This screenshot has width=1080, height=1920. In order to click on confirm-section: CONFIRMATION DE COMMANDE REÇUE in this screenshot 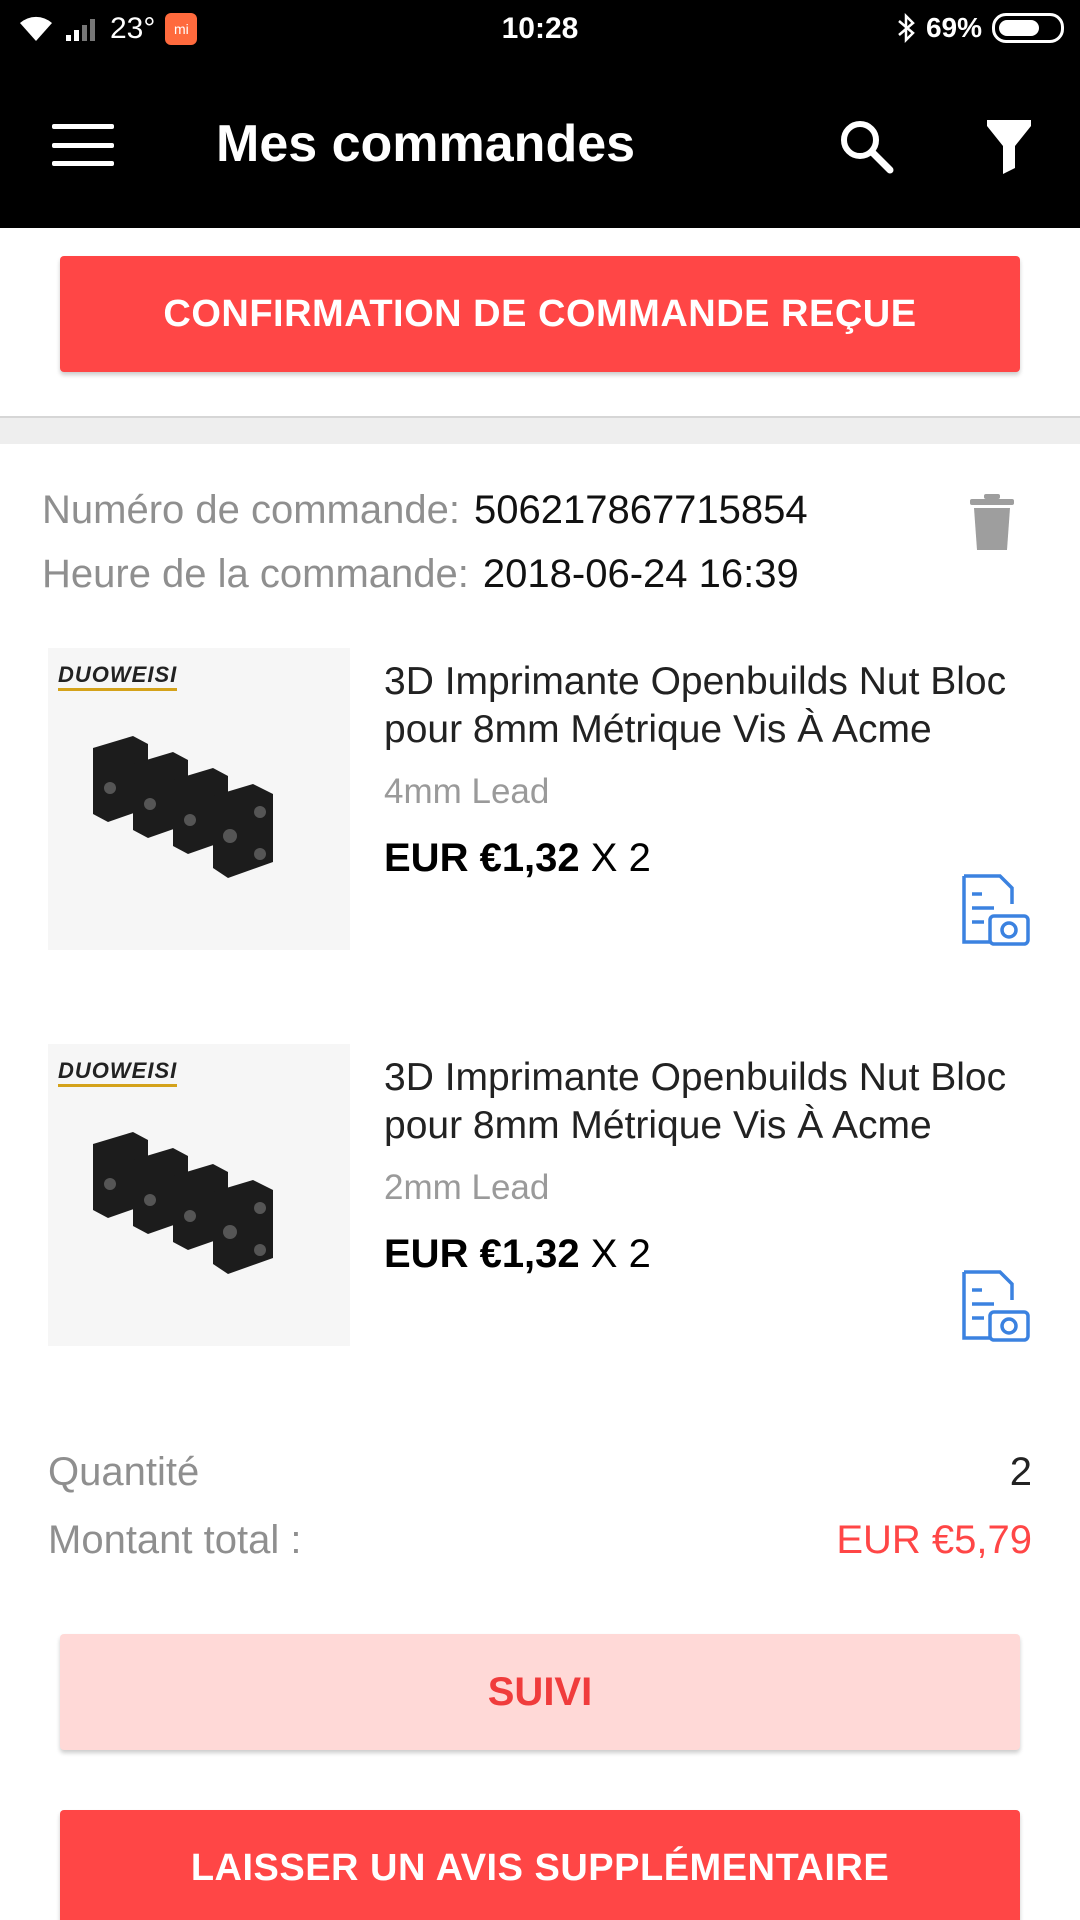, I will do `click(540, 322)`.